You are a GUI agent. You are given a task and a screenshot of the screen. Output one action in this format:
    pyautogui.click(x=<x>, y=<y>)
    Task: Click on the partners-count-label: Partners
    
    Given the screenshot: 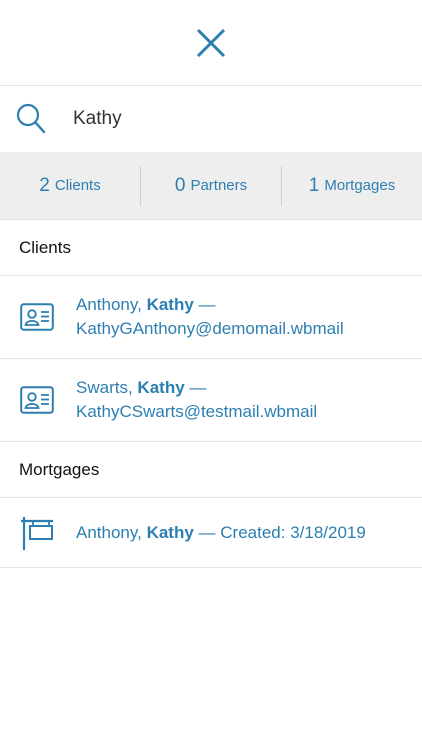 What is the action you would take?
    pyautogui.click(x=219, y=185)
    